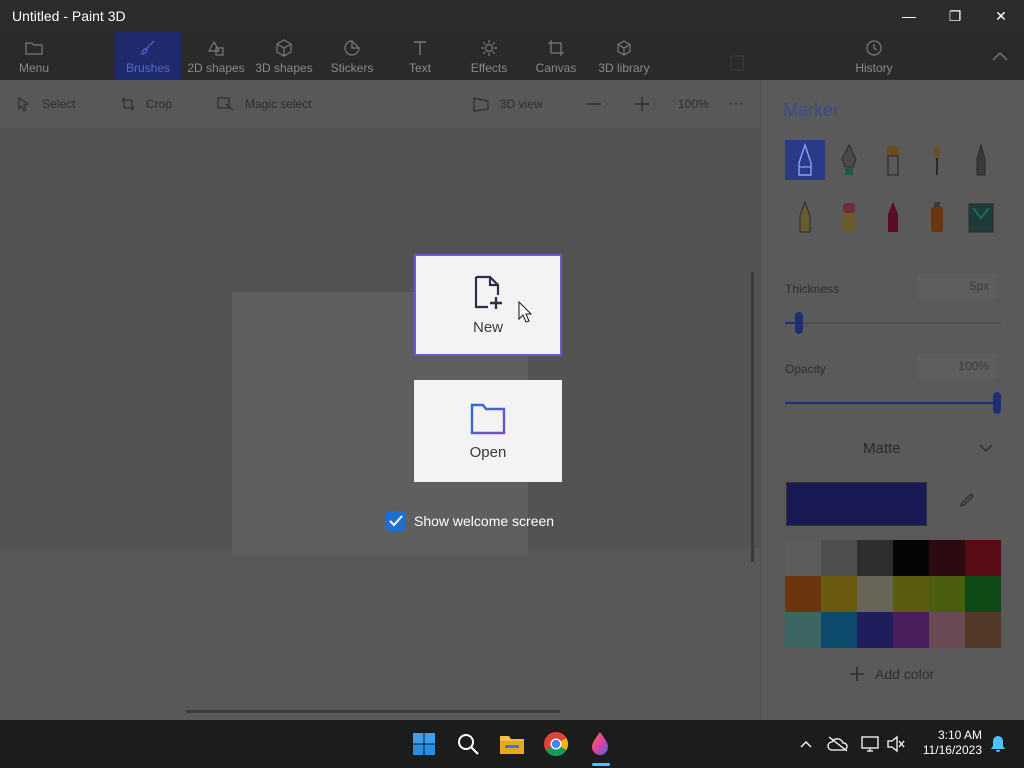 This screenshot has height=768, width=1024. Describe the element at coordinates (981, 160) in the screenshot. I see `pixel-pen-brush` at that location.